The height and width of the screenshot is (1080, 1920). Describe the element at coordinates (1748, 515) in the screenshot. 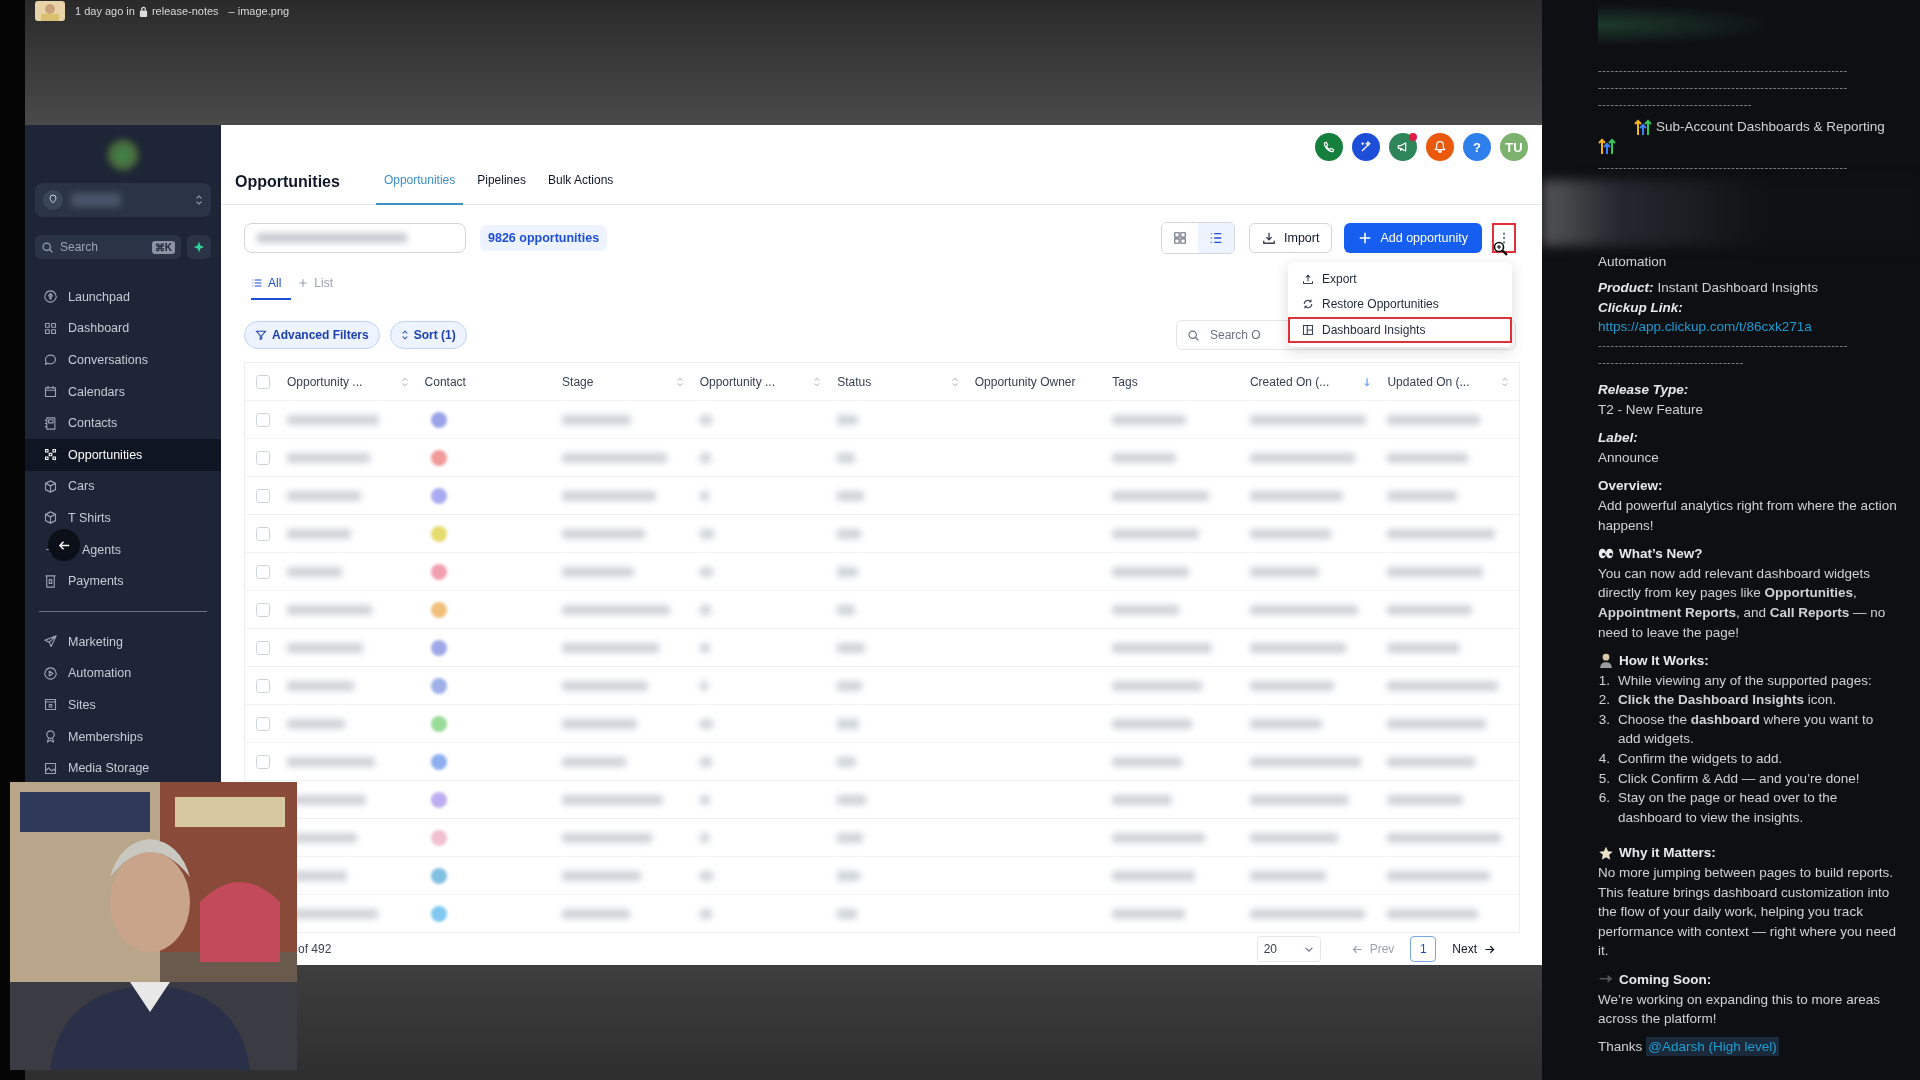

I see `paragraph: Add powerful analytics right from where the action happens!` at that location.